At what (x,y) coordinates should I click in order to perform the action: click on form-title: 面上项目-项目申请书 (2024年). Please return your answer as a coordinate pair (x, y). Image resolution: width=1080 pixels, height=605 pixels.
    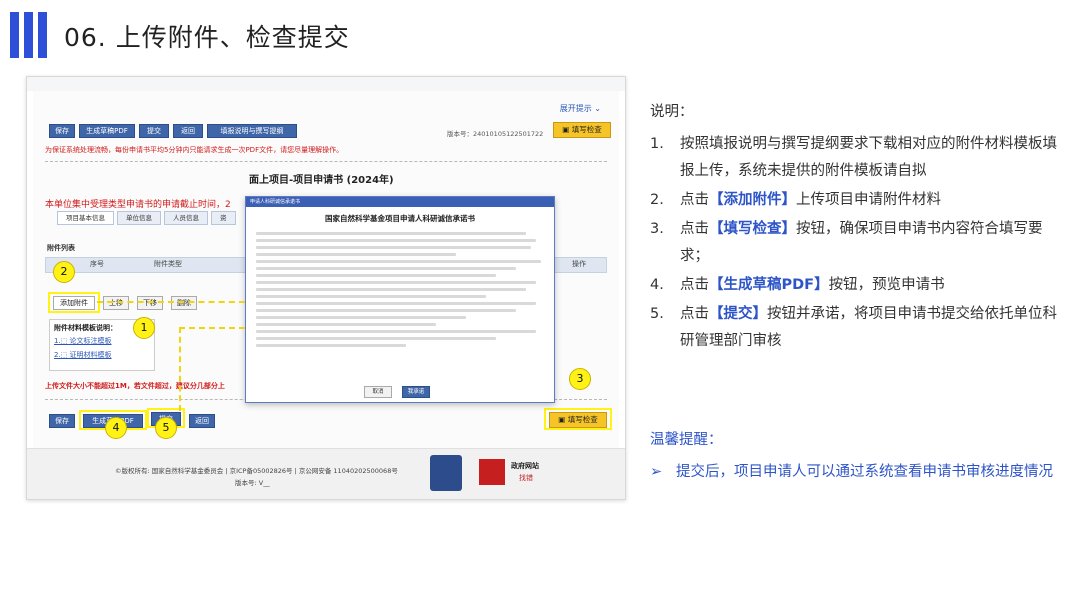
    Looking at the image, I should click on (321, 180).